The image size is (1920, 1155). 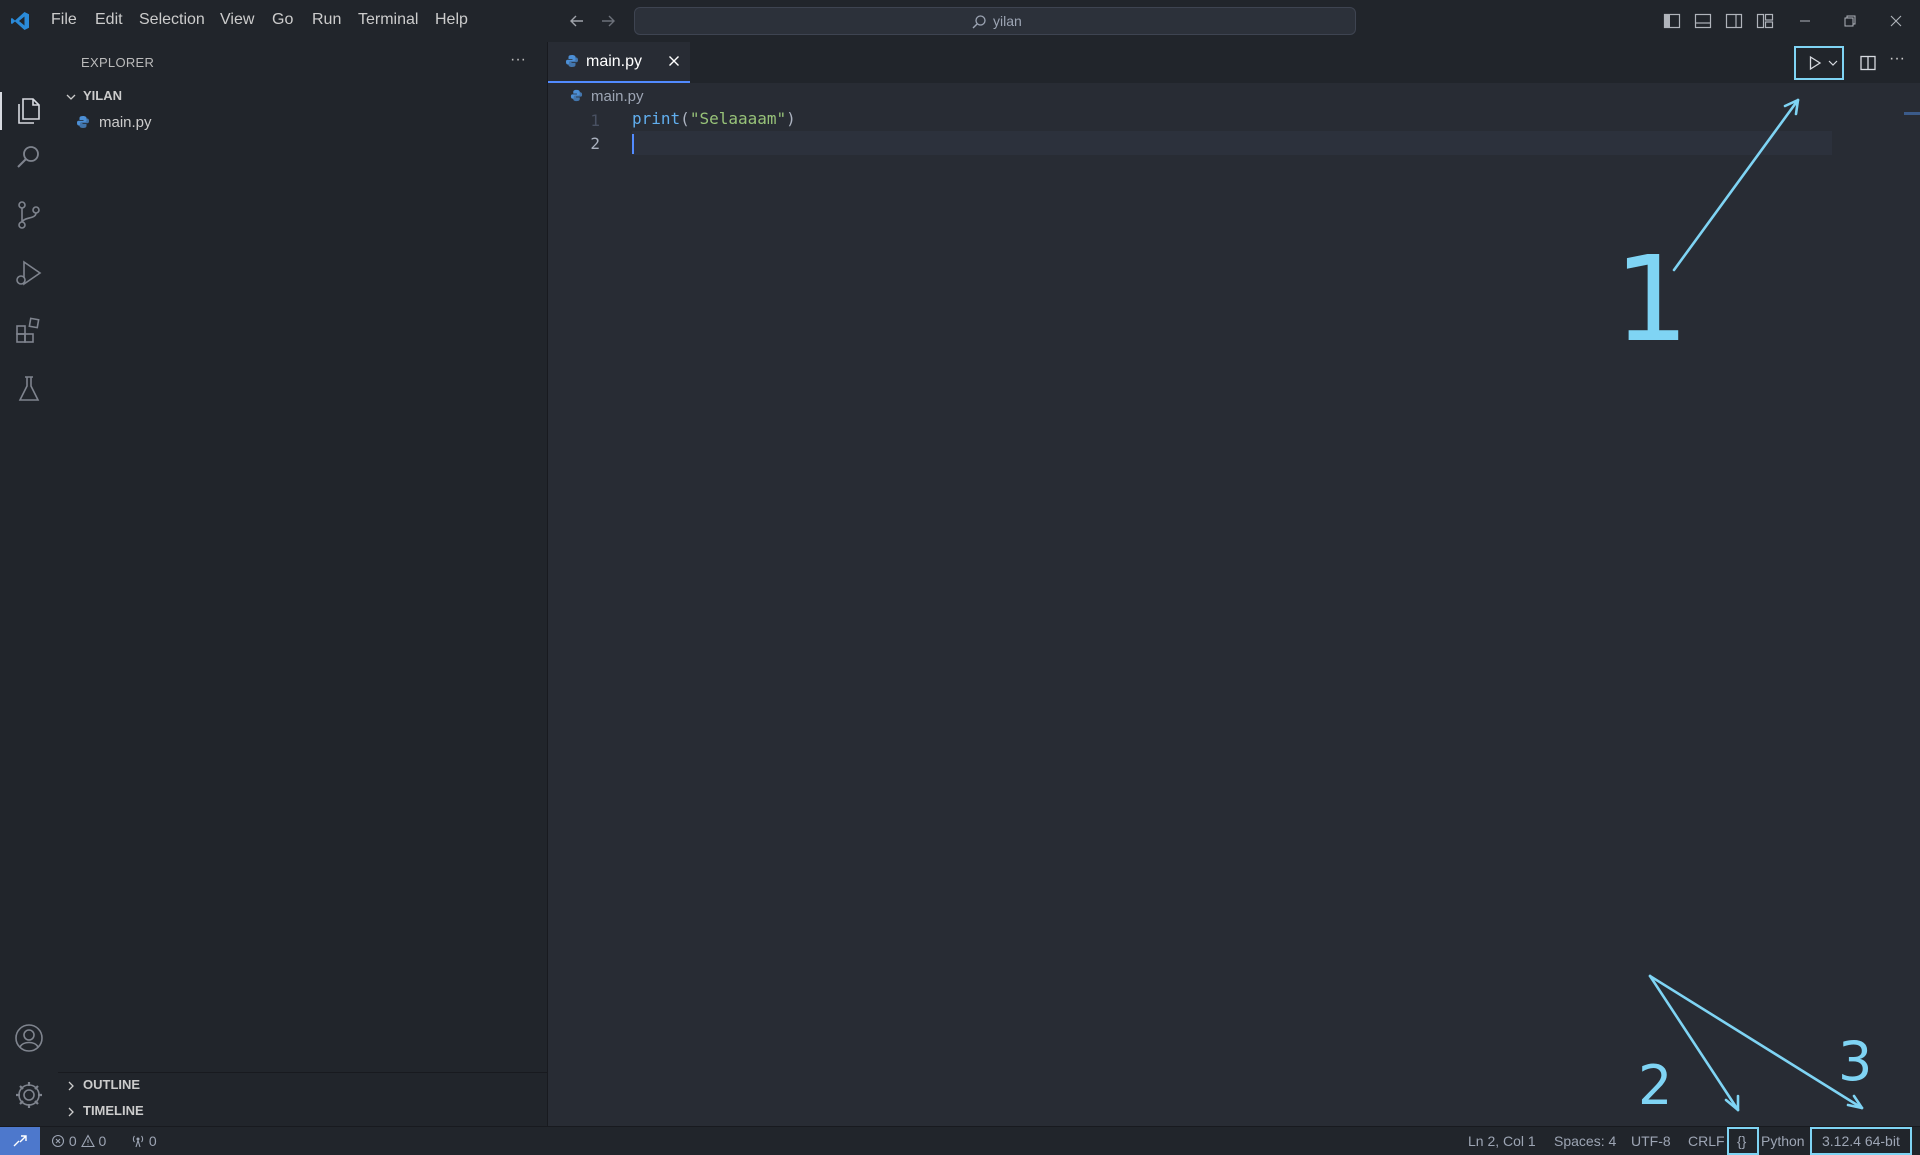 I want to click on remote-indicator-button, so click(x=20, y=1141).